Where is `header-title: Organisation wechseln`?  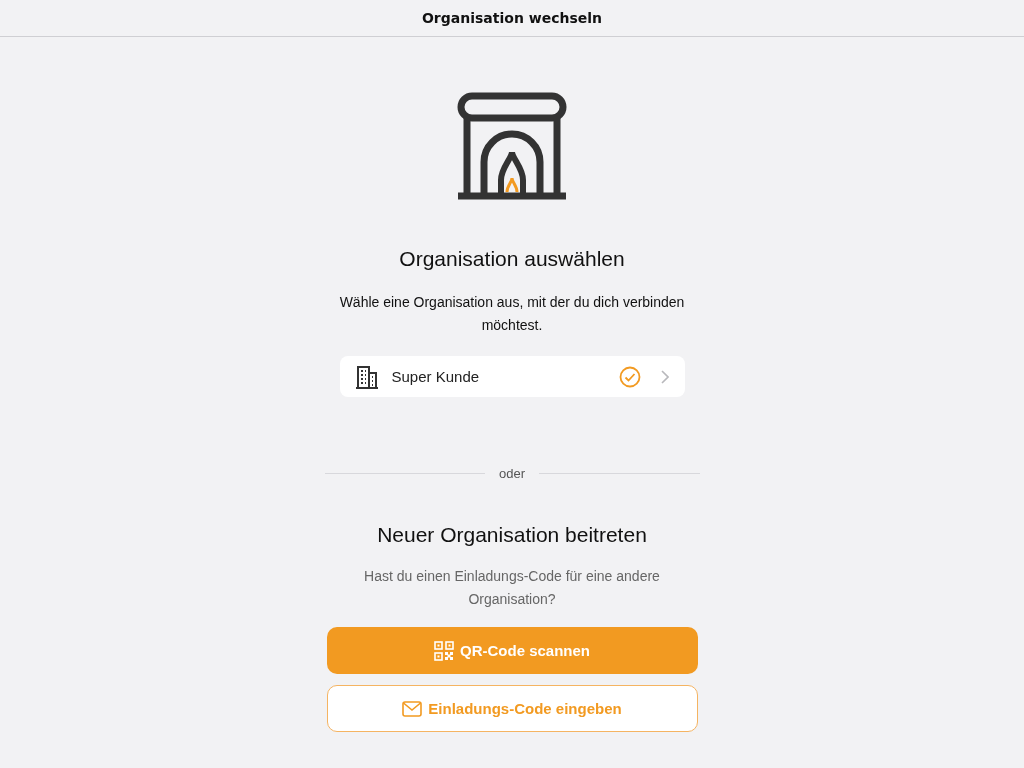
header-title: Organisation wechseln is located at coordinates (512, 18).